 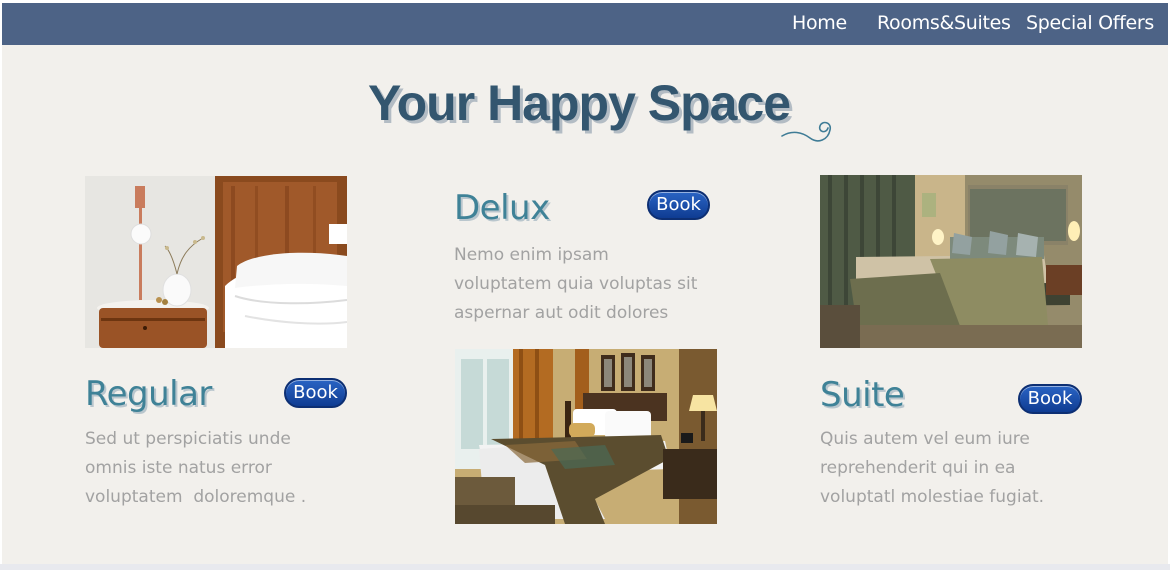 What do you see at coordinates (586, 436) in the screenshot?
I see `delux-room-photo` at bounding box center [586, 436].